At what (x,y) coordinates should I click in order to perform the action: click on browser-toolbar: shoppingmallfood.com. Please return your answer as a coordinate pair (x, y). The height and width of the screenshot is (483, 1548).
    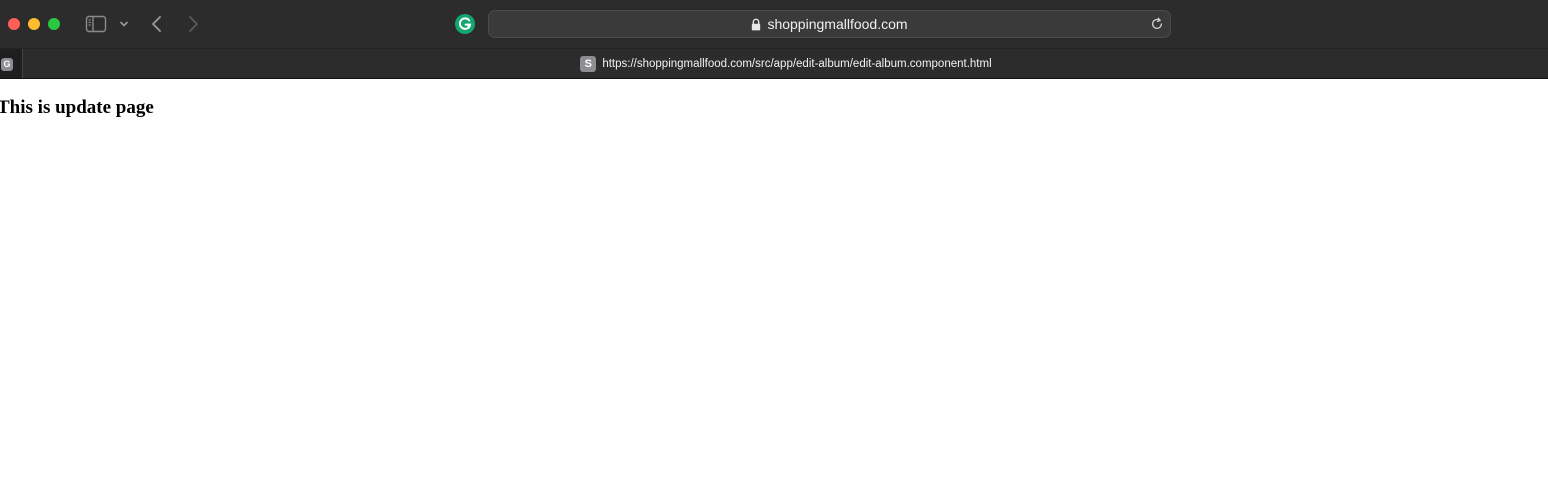
    Looking at the image, I should click on (774, 24).